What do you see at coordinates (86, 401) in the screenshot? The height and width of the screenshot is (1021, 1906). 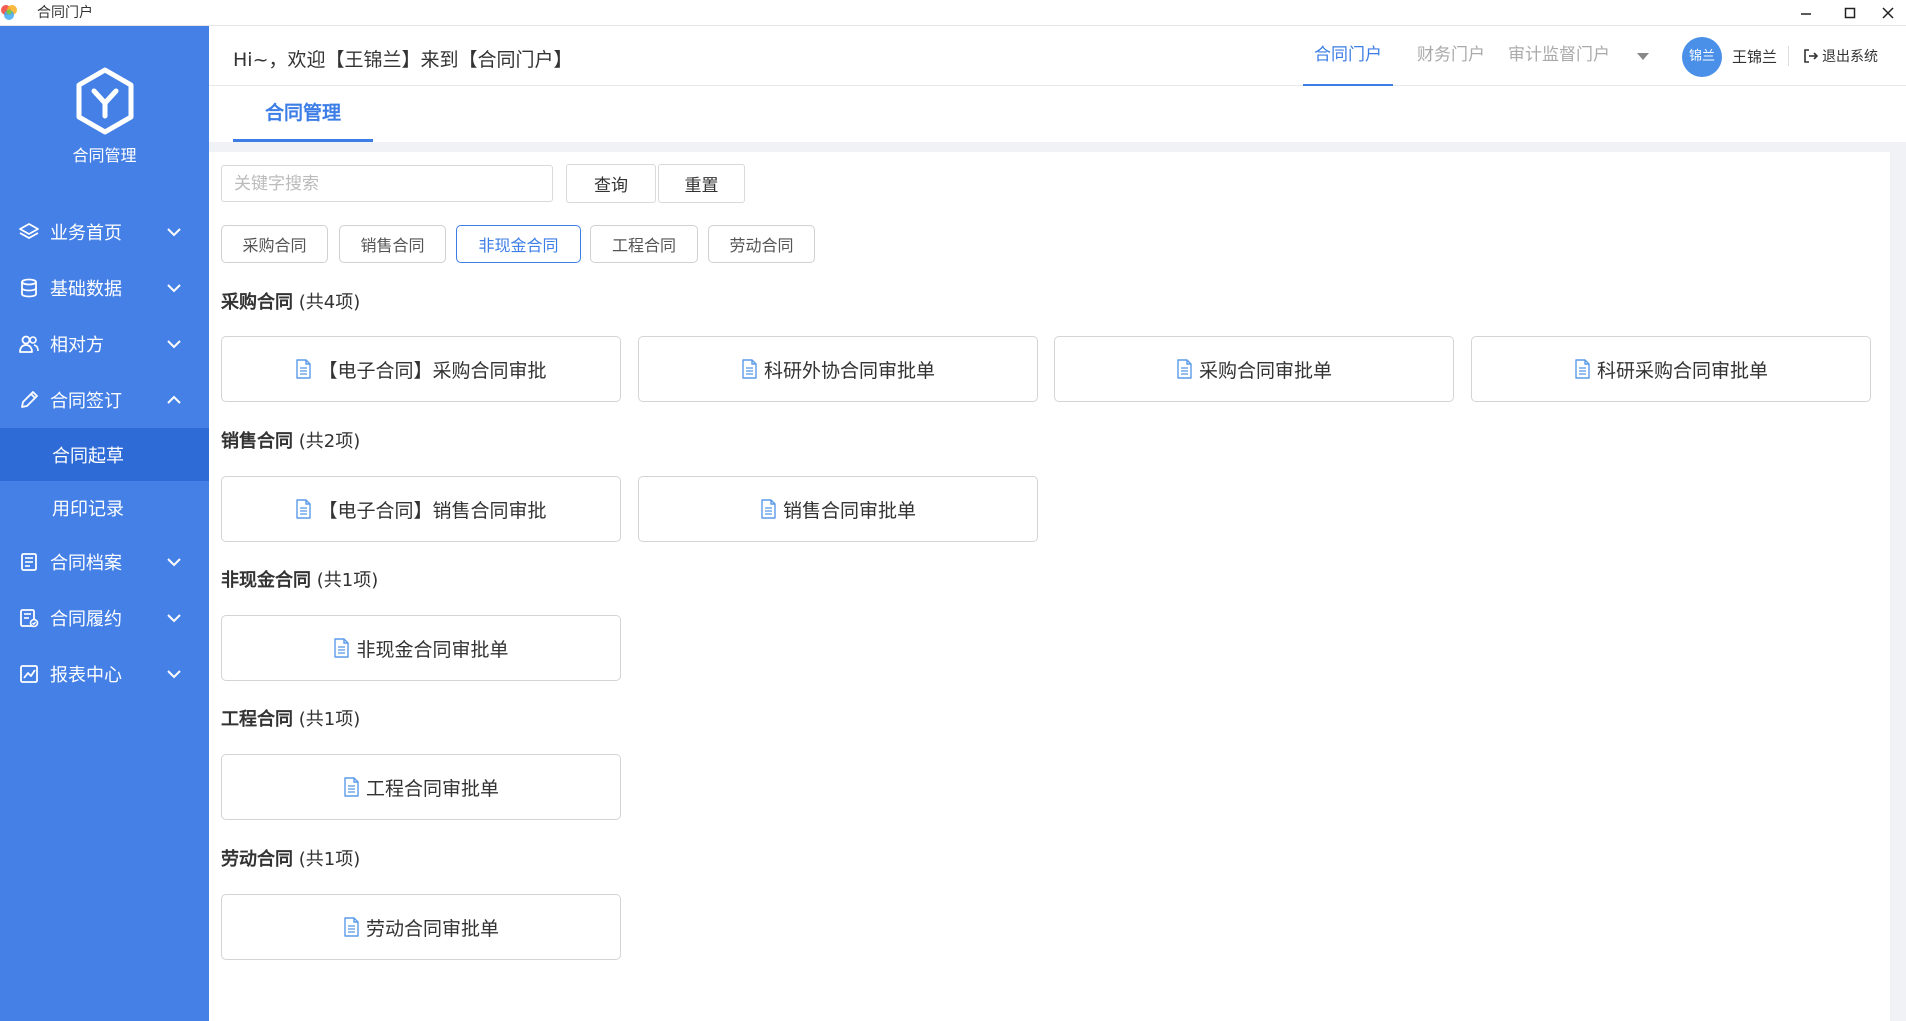 I see `sidebar-item-label: 合同签订` at bounding box center [86, 401].